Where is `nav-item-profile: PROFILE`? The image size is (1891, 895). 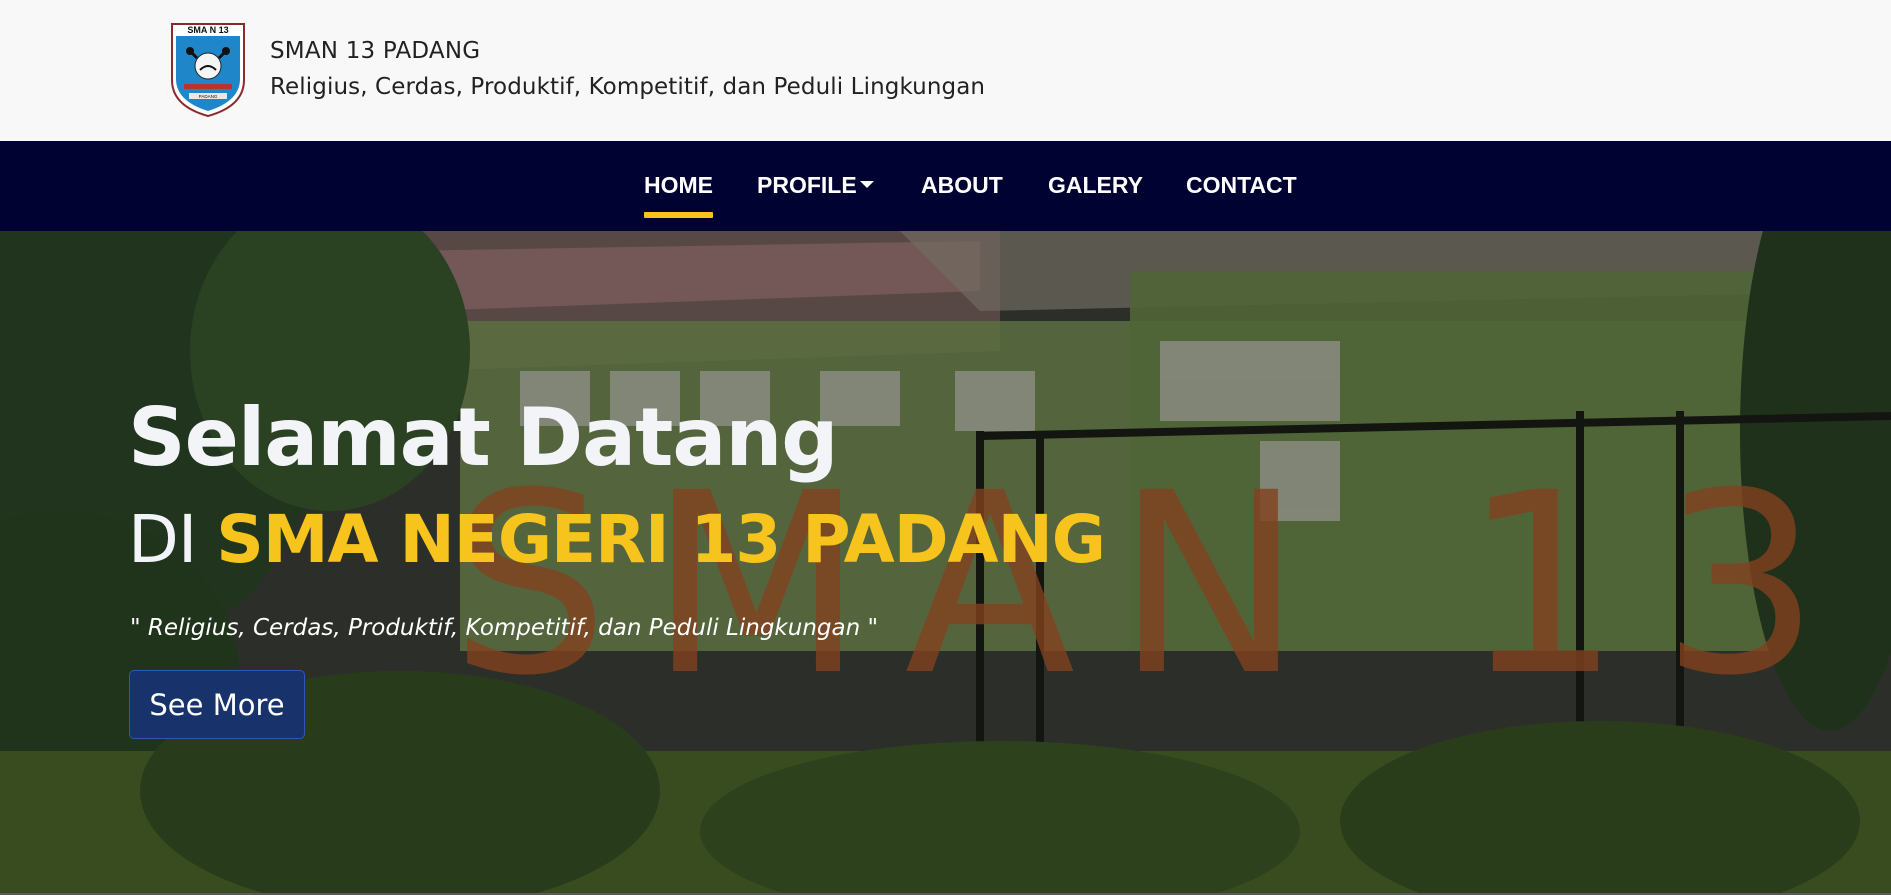 nav-item-profile: PROFILE is located at coordinates (815, 185).